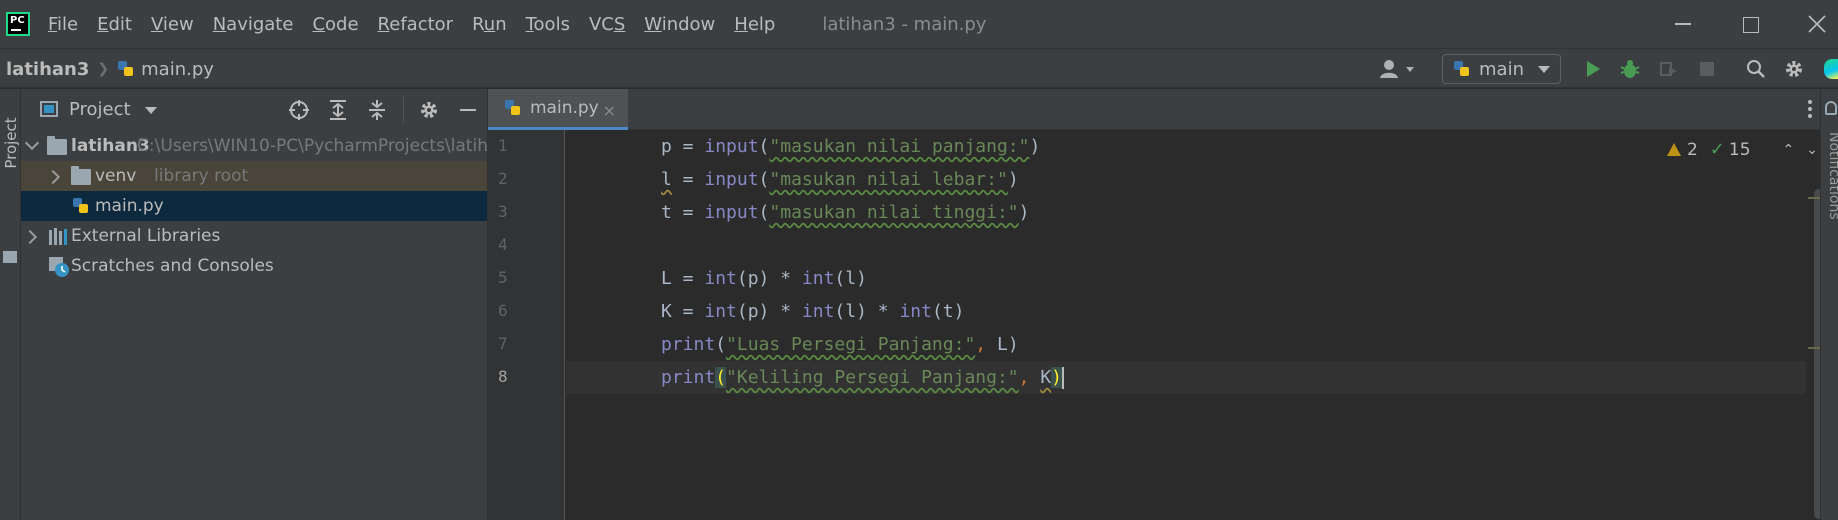  I want to click on code-string: "Keliling Persegi Panjang:", so click(872, 377).